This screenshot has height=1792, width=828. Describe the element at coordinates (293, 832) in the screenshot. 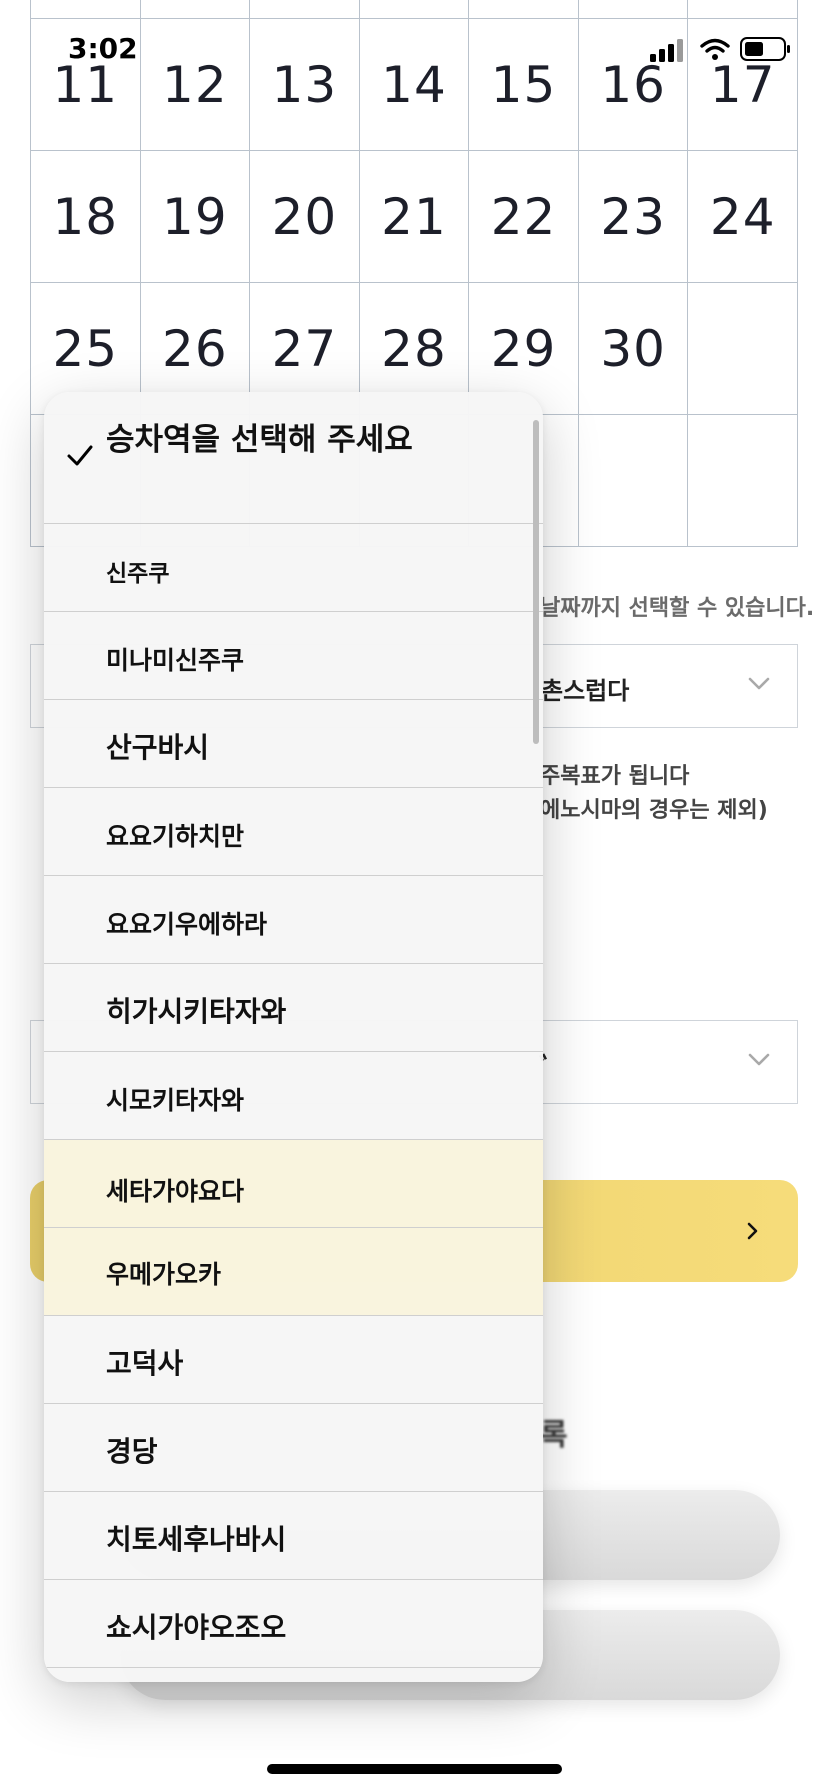

I see `picker-option: 요요기하치만` at that location.